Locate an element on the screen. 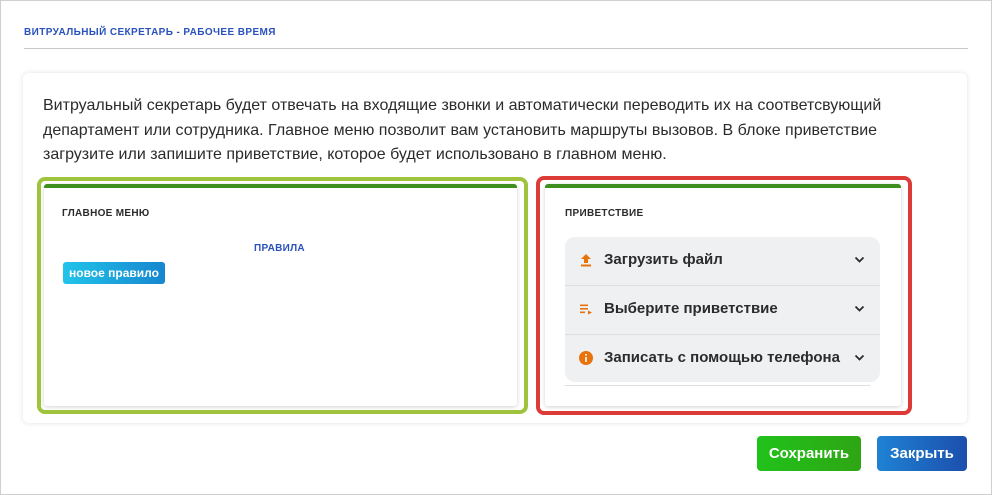 The width and height of the screenshot is (992, 495). modal-title: ВИТРУАЛЬНЫЙ СЕКРЕТАРЬ - РАБОЧЕЕ ВРЕМЯ is located at coordinates (150, 32).